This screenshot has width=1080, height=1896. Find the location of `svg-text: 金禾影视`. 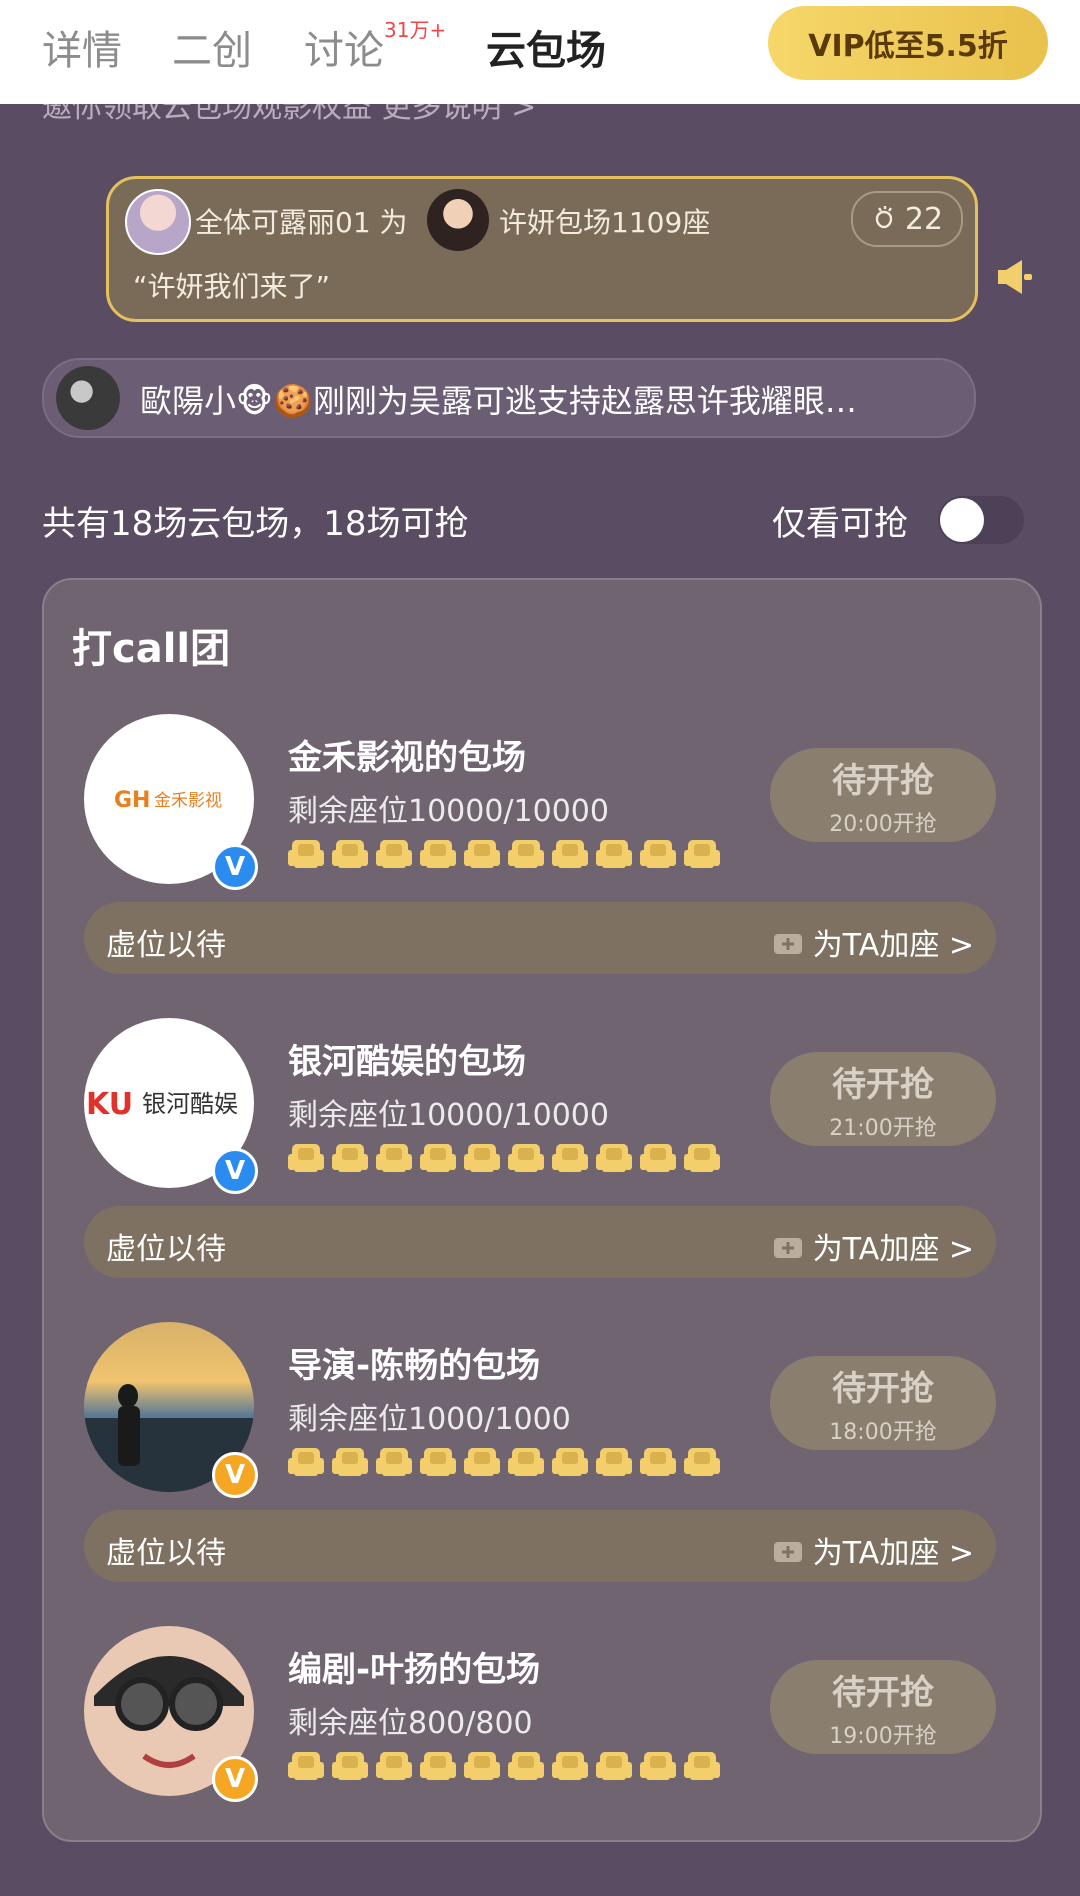

svg-text: 金禾影视 is located at coordinates (188, 801).